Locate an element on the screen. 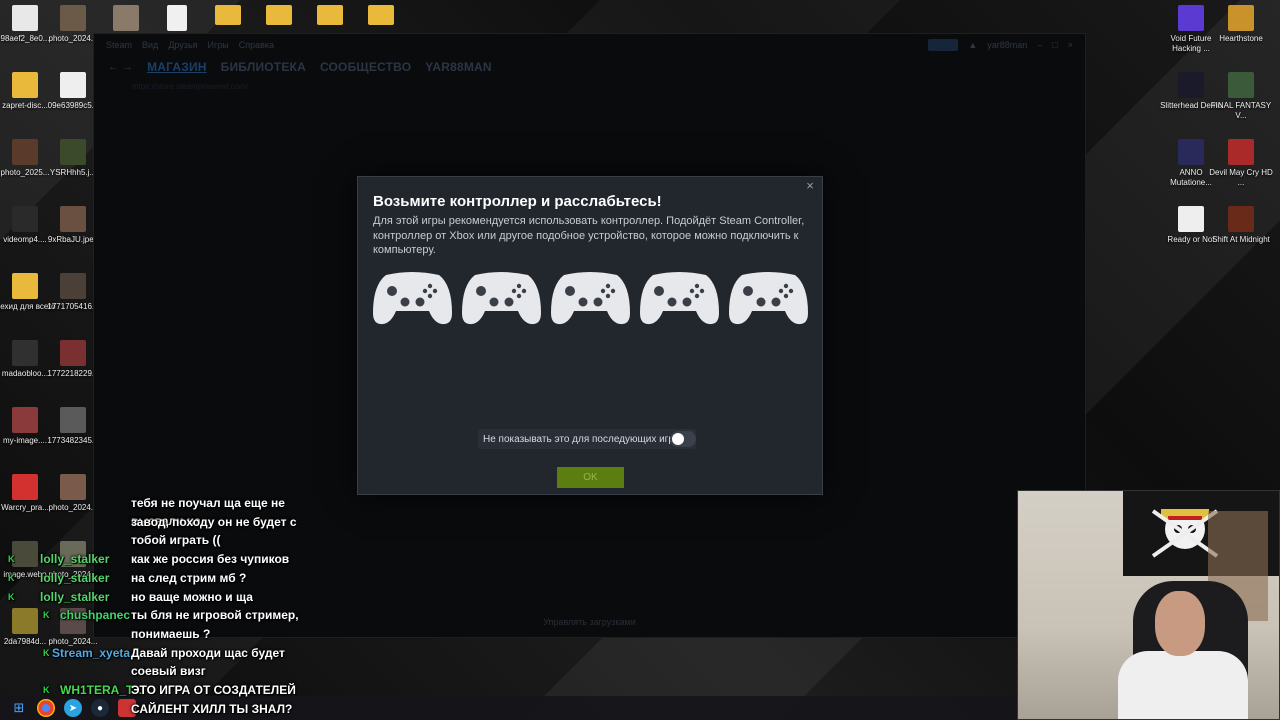 The width and height of the screenshot is (1280, 720). menu-steam: Steam is located at coordinates (119, 45).